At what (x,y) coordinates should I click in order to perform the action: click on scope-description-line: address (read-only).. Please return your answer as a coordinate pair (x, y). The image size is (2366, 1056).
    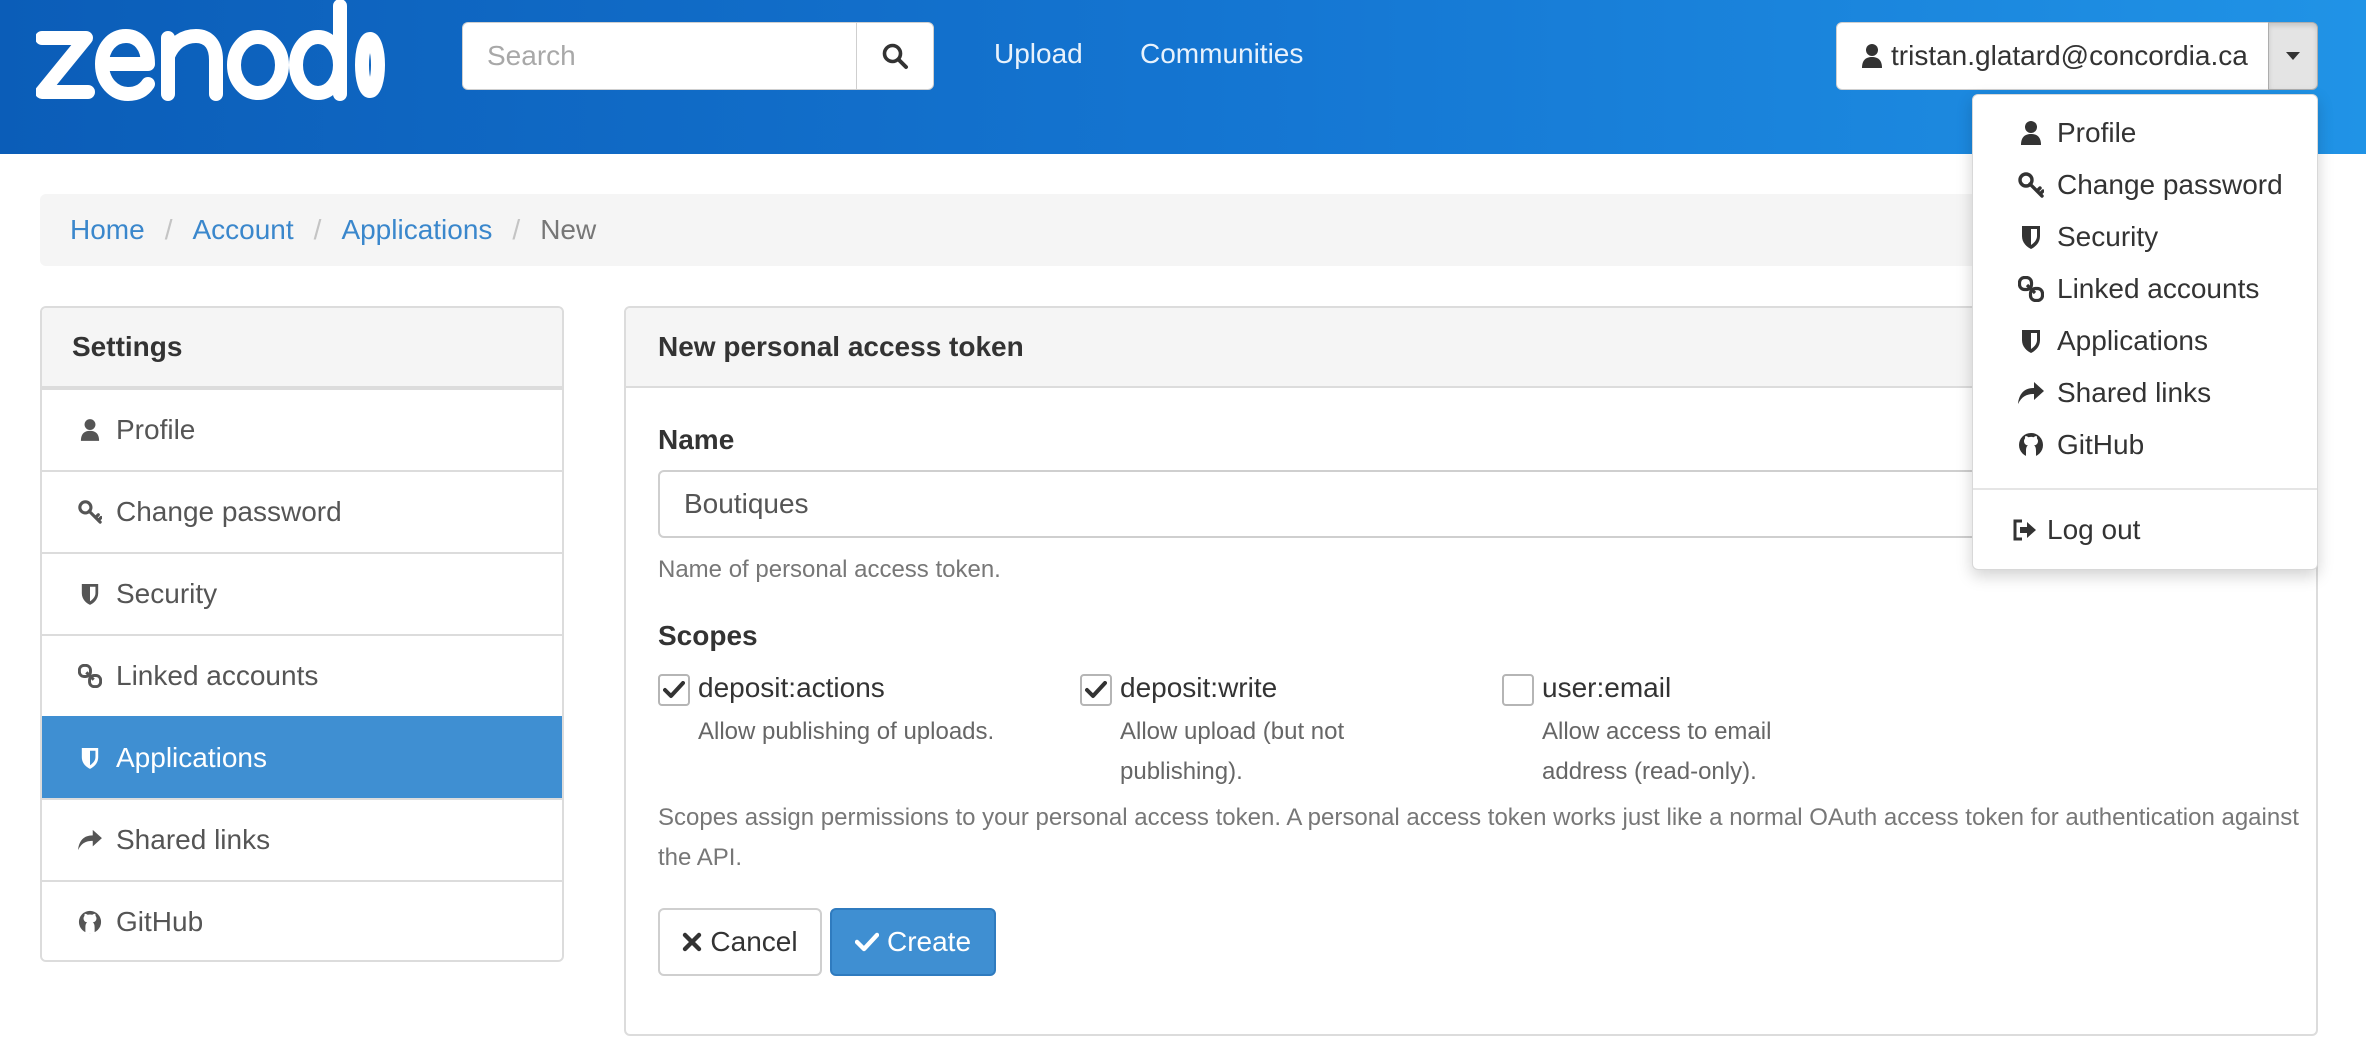
    Looking at the image, I should click on (1649, 771).